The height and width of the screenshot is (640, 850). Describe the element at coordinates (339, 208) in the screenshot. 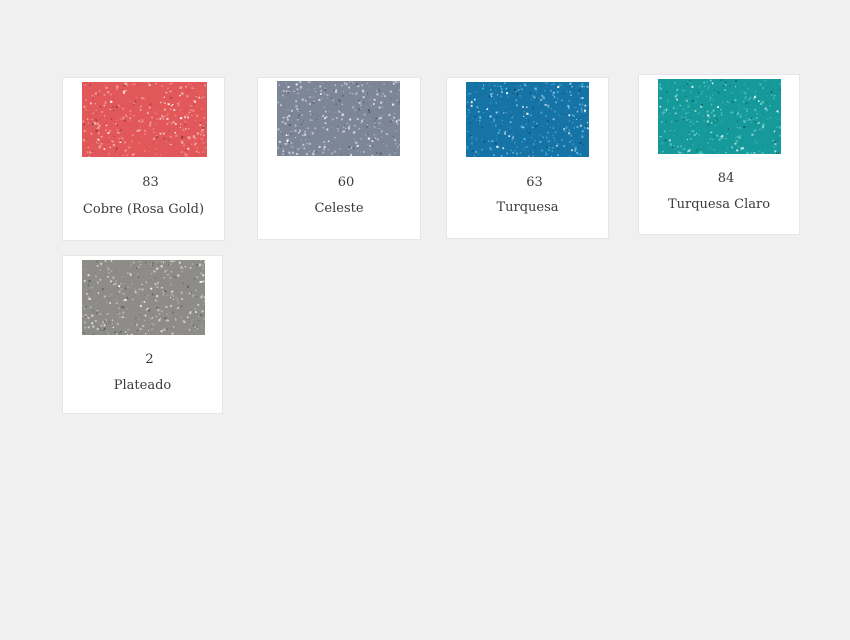

I see `product-name: Celeste` at that location.